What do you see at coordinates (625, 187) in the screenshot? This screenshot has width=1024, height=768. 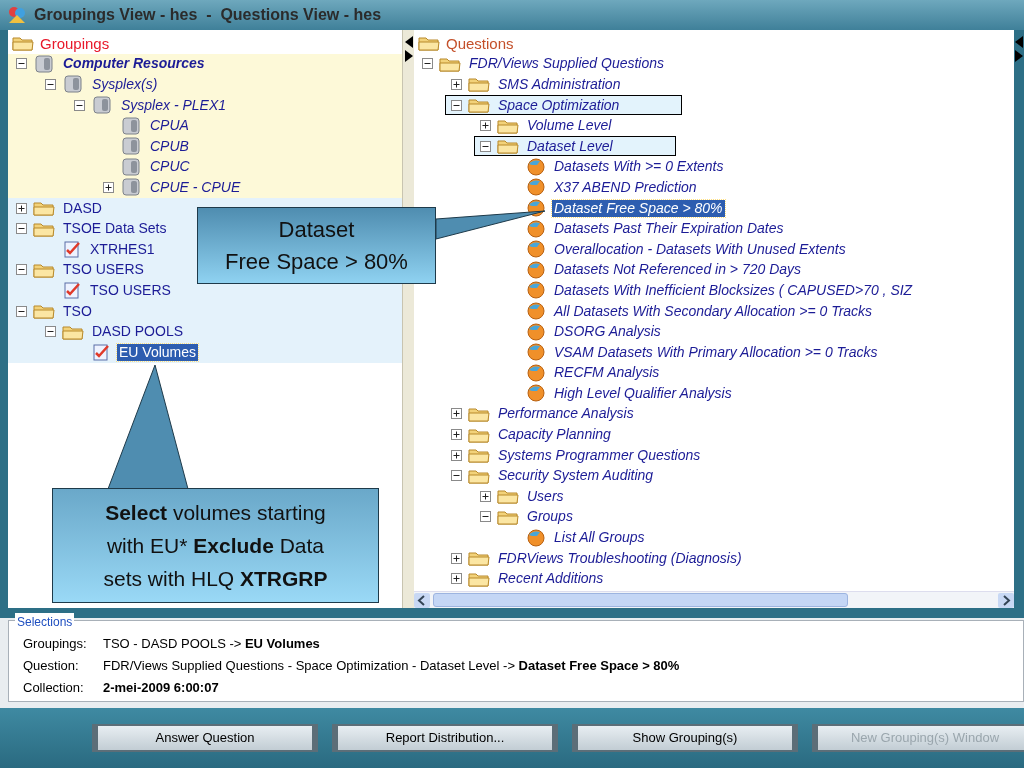 I see `tree-item: X37 ABEND Prediction` at bounding box center [625, 187].